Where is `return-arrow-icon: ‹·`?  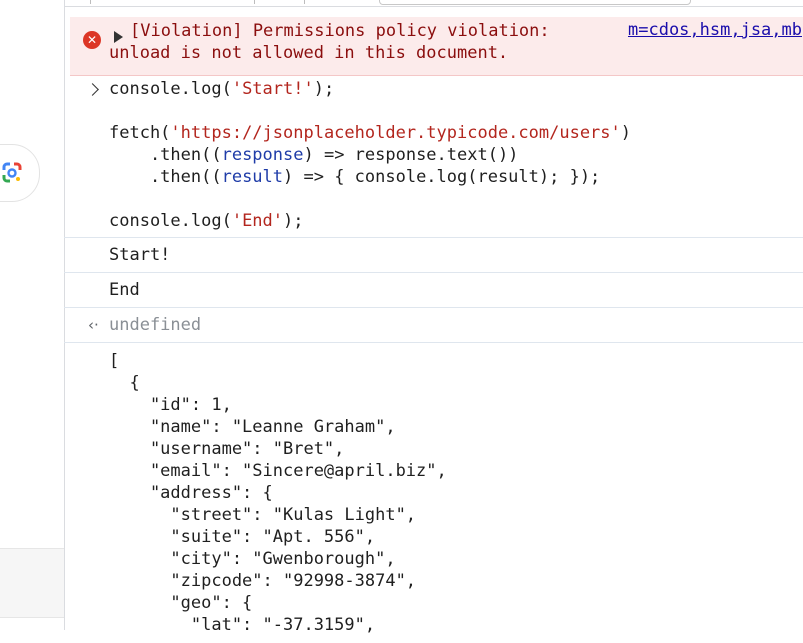
return-arrow-icon: ‹· is located at coordinates (93, 325).